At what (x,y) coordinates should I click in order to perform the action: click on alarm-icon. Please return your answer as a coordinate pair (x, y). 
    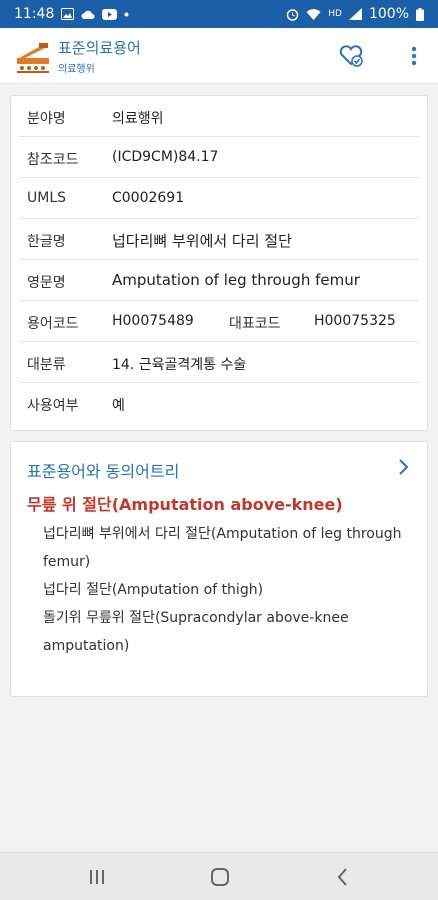
    Looking at the image, I should click on (292, 14).